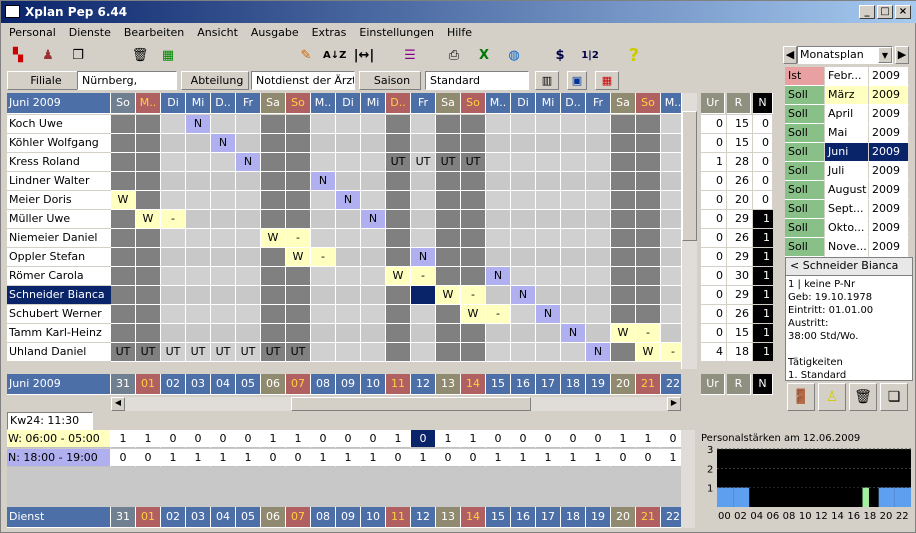 The width and height of the screenshot is (916, 533). What do you see at coordinates (548, 517) in the screenshot?
I see `dienst-date: 17` at bounding box center [548, 517].